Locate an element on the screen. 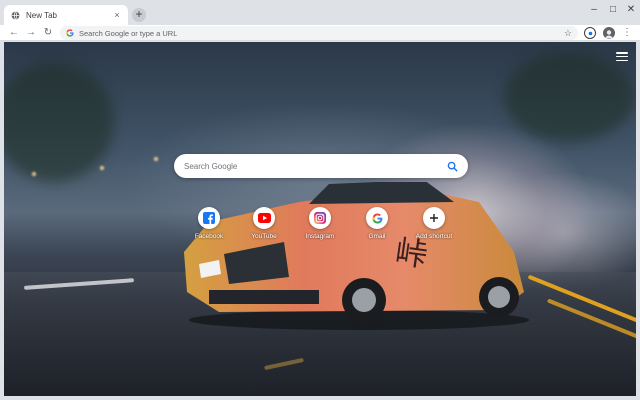 The height and width of the screenshot is (400, 640). forward-button: → is located at coordinates (31, 33).